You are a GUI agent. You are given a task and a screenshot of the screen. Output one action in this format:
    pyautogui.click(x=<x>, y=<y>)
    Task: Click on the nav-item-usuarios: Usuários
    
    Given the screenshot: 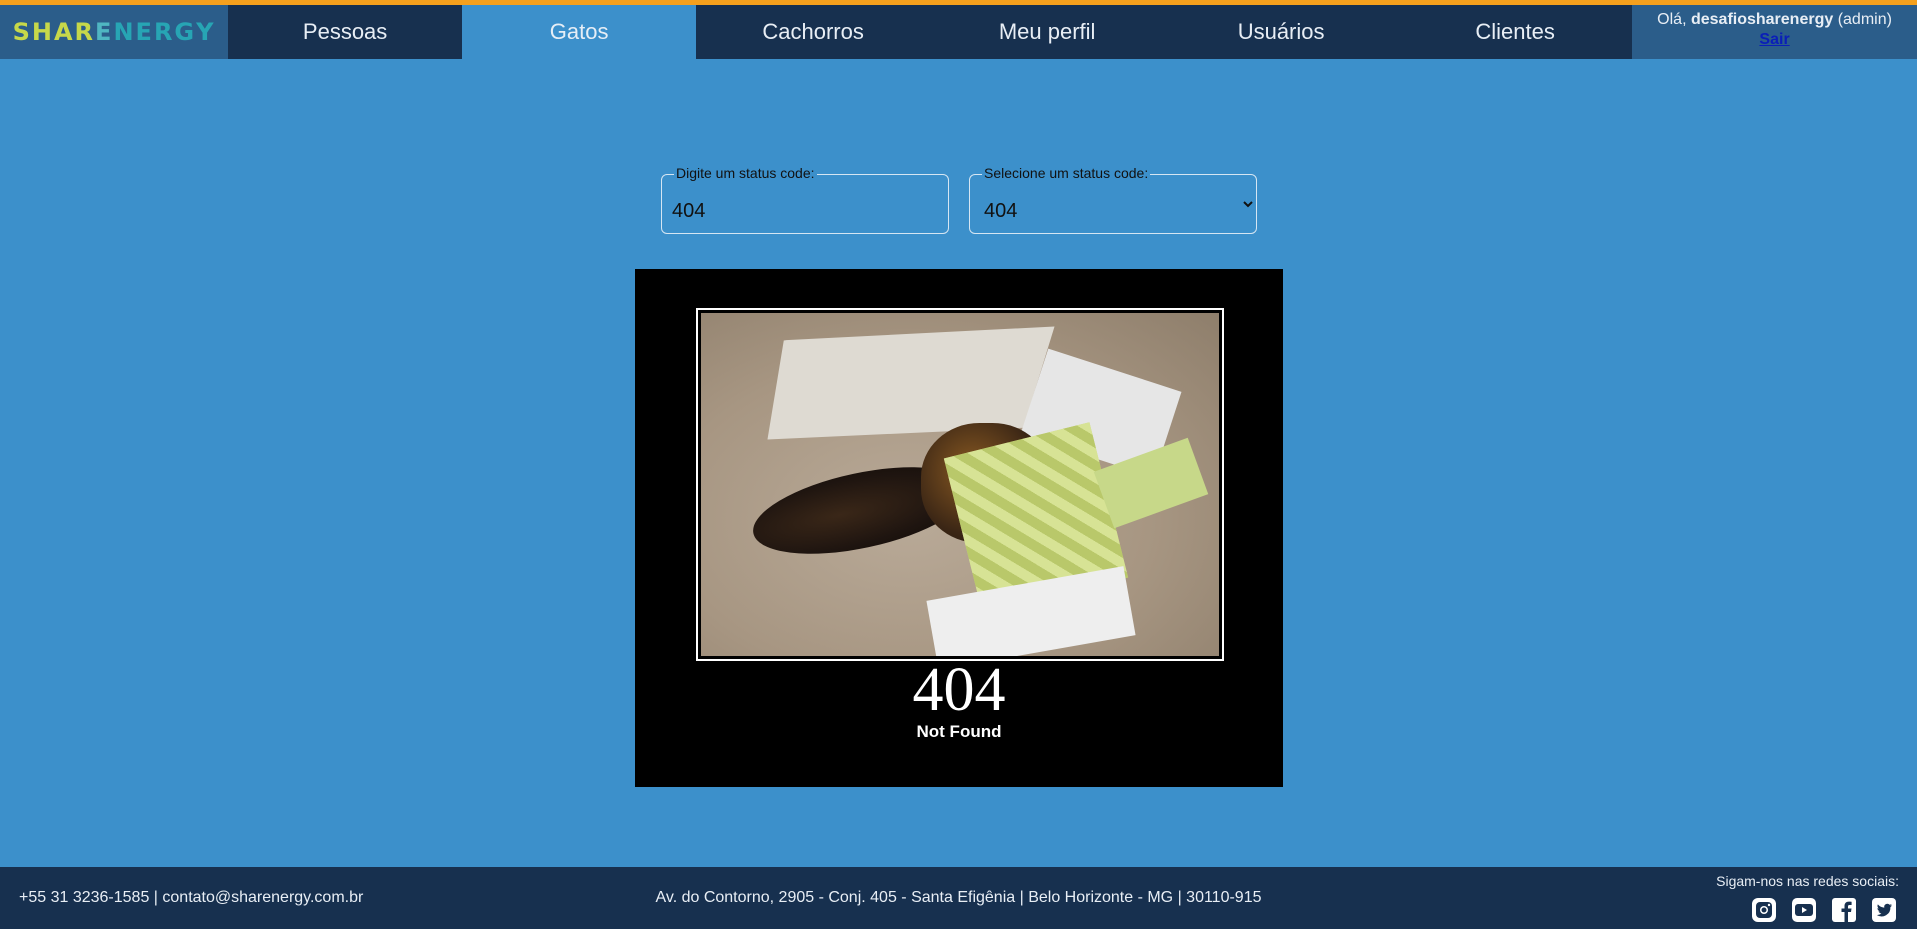 What is the action you would take?
    pyautogui.click(x=1281, y=32)
    